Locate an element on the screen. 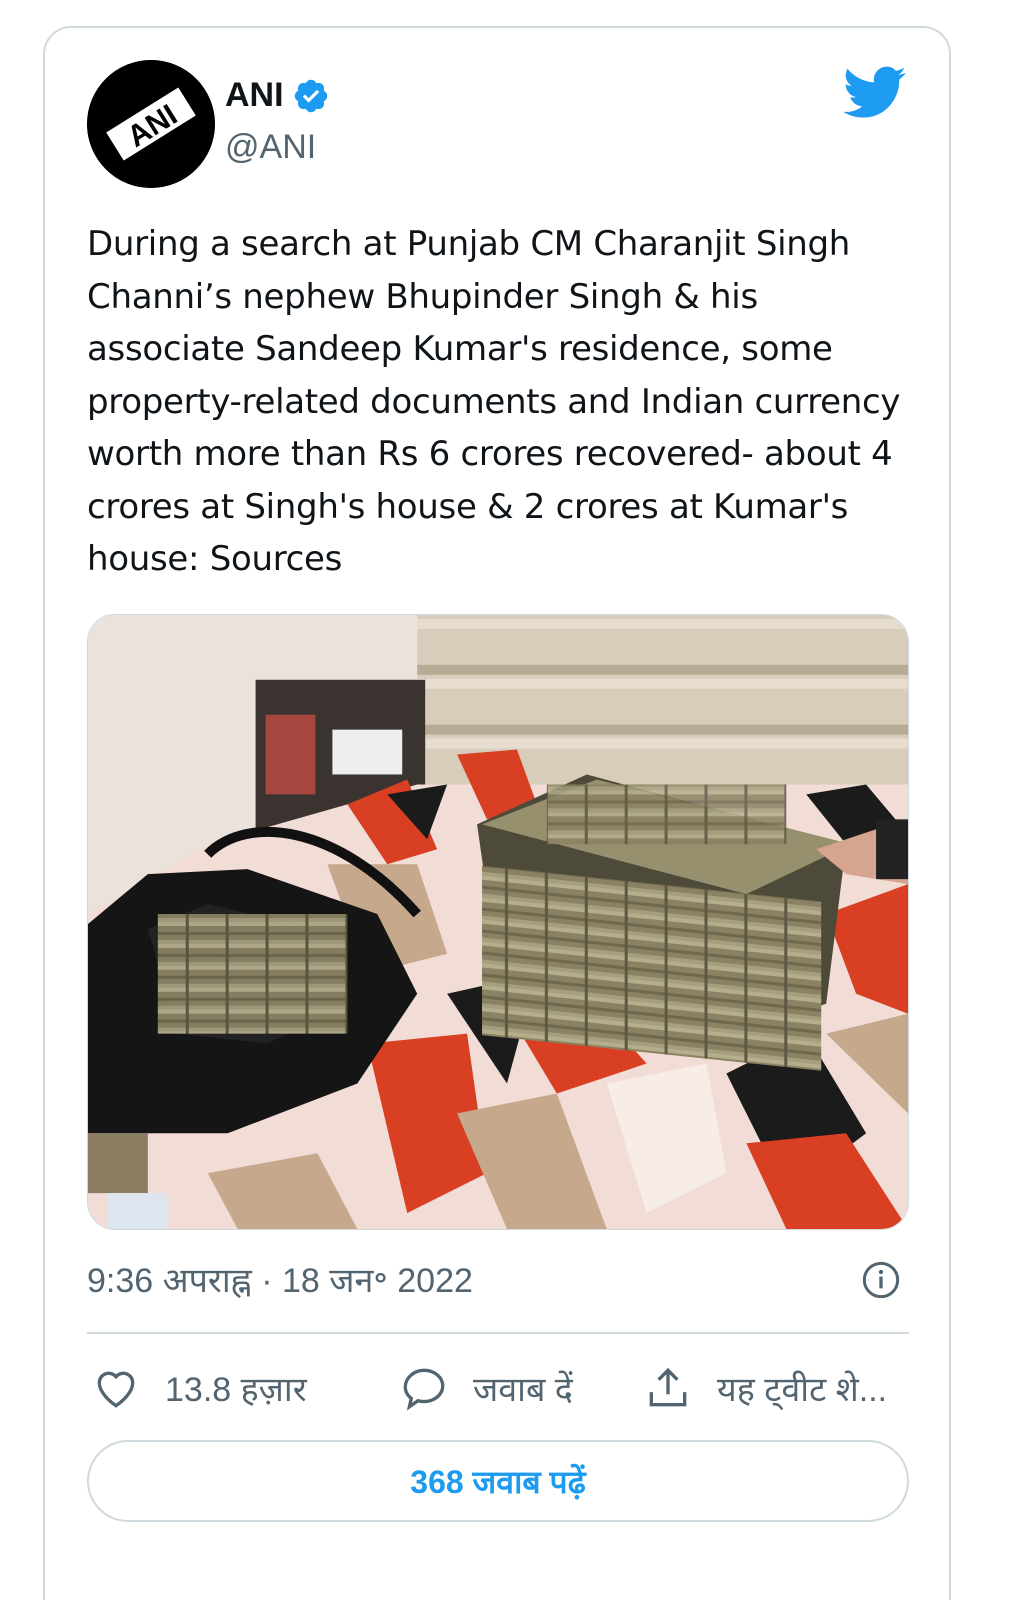 Image resolution: width=1014 pixels, height=1600 pixels. avatar: ANI is located at coordinates (151, 124).